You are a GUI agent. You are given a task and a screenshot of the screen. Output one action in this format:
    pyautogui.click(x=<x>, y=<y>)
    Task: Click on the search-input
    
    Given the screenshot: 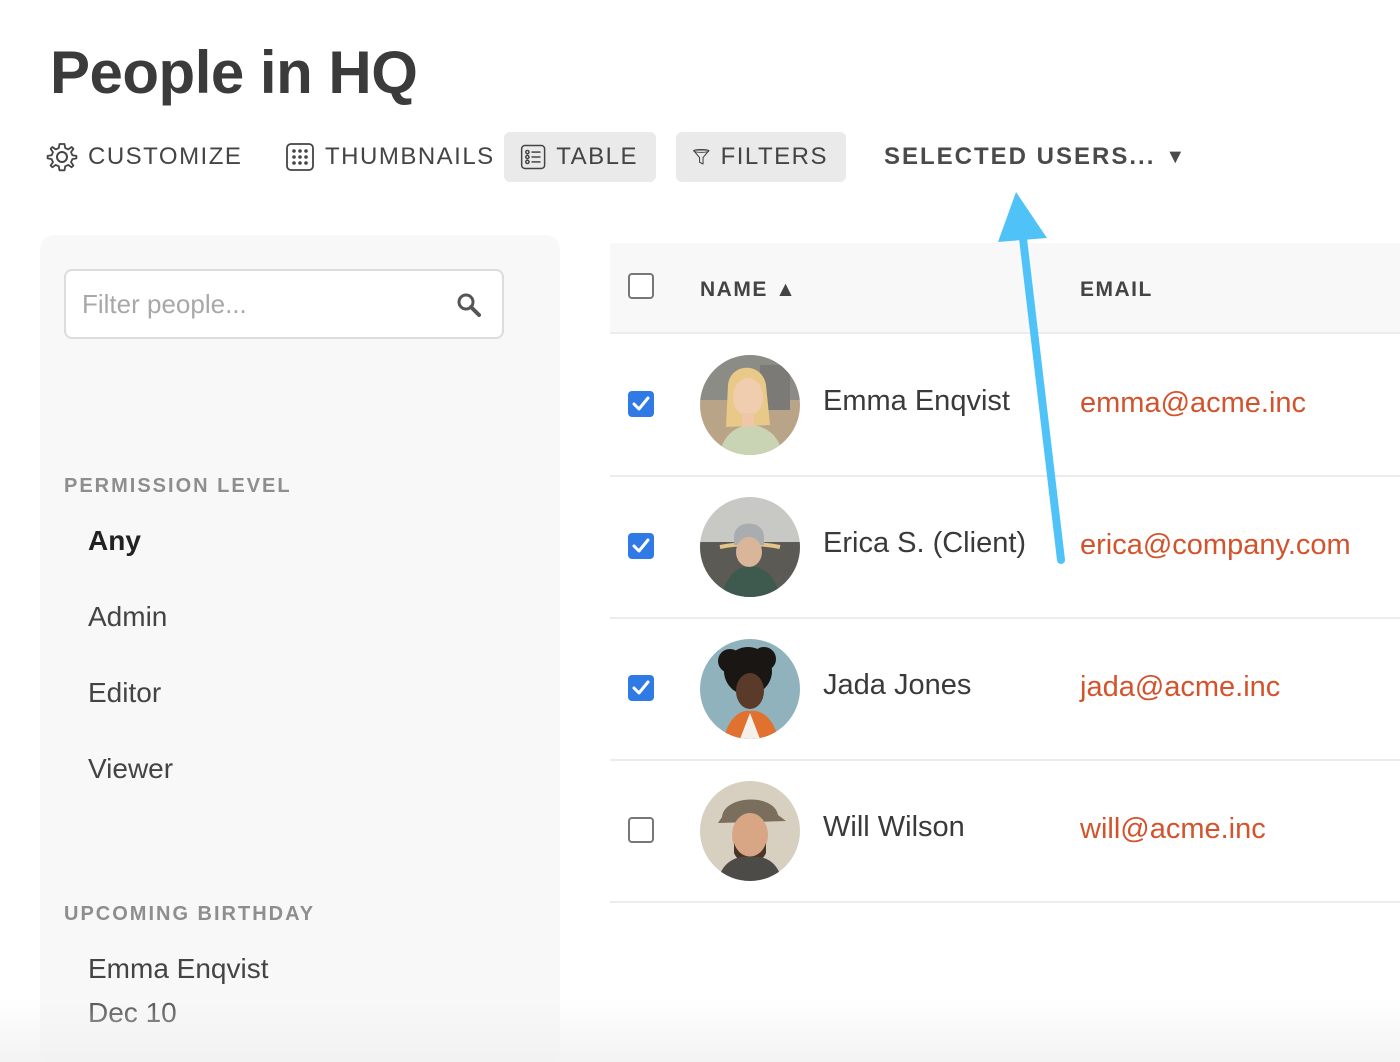 What is the action you would take?
    pyautogui.click(x=262, y=304)
    